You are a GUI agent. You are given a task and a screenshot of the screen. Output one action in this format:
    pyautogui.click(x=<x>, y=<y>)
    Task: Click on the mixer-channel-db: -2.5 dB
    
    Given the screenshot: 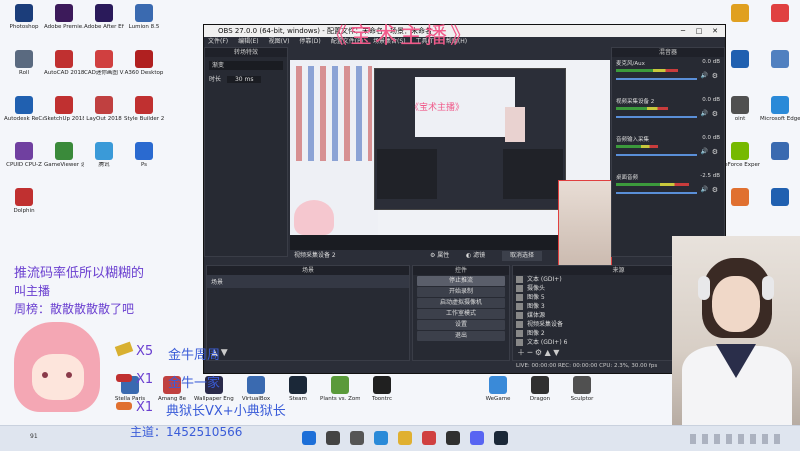 What is the action you would take?
    pyautogui.click(x=710, y=176)
    